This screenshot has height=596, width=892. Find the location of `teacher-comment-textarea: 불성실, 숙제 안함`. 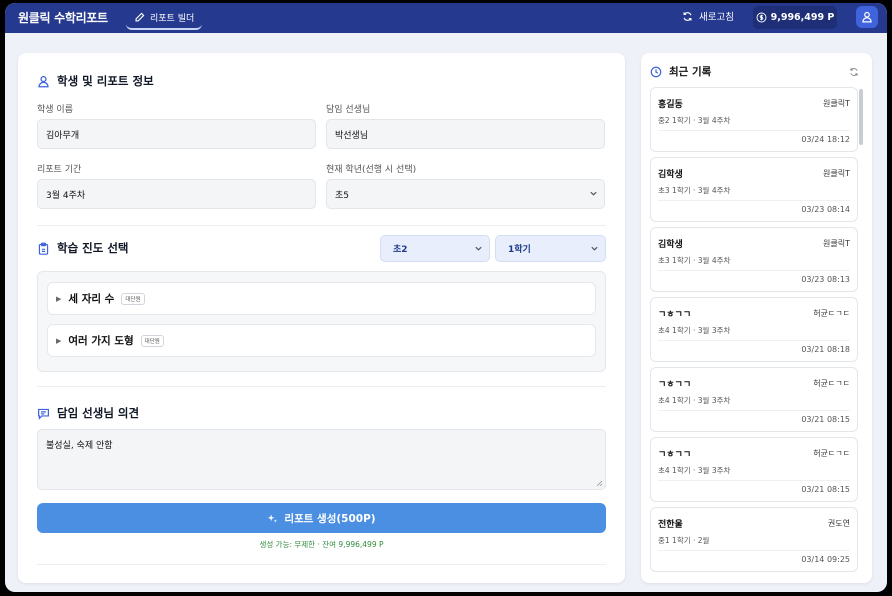

teacher-comment-textarea: 불성실, 숙제 안함 is located at coordinates (321, 459).